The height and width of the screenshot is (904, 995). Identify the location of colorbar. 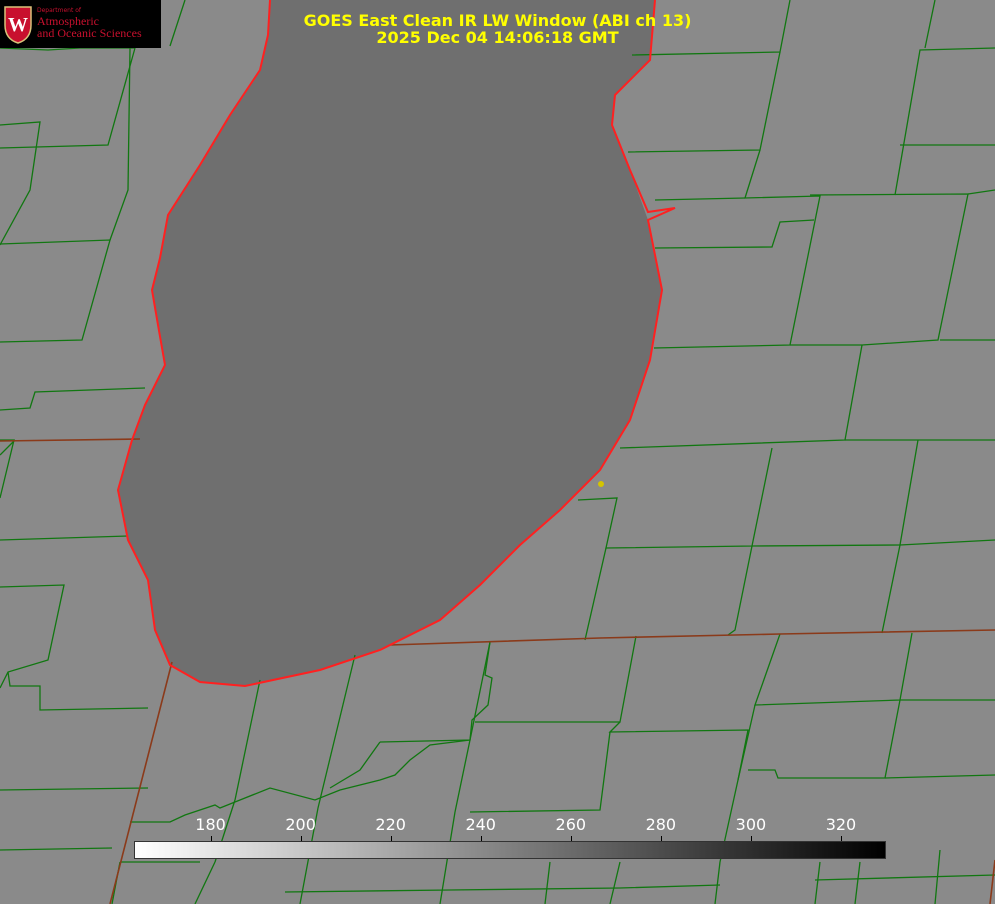
(510, 850).